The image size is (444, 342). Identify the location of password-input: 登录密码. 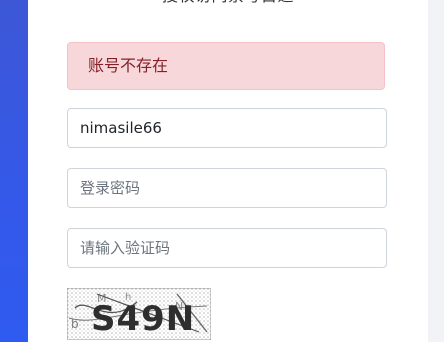
(227, 188).